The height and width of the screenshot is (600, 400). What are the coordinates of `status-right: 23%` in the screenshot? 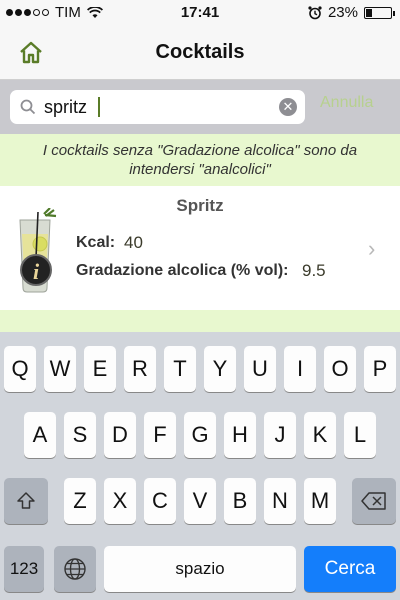 It's located at (351, 12).